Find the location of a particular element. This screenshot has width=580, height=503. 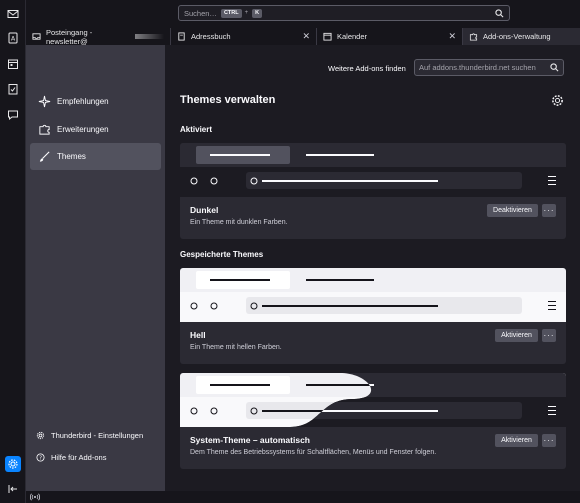

help-icon: ? is located at coordinates (40, 457).